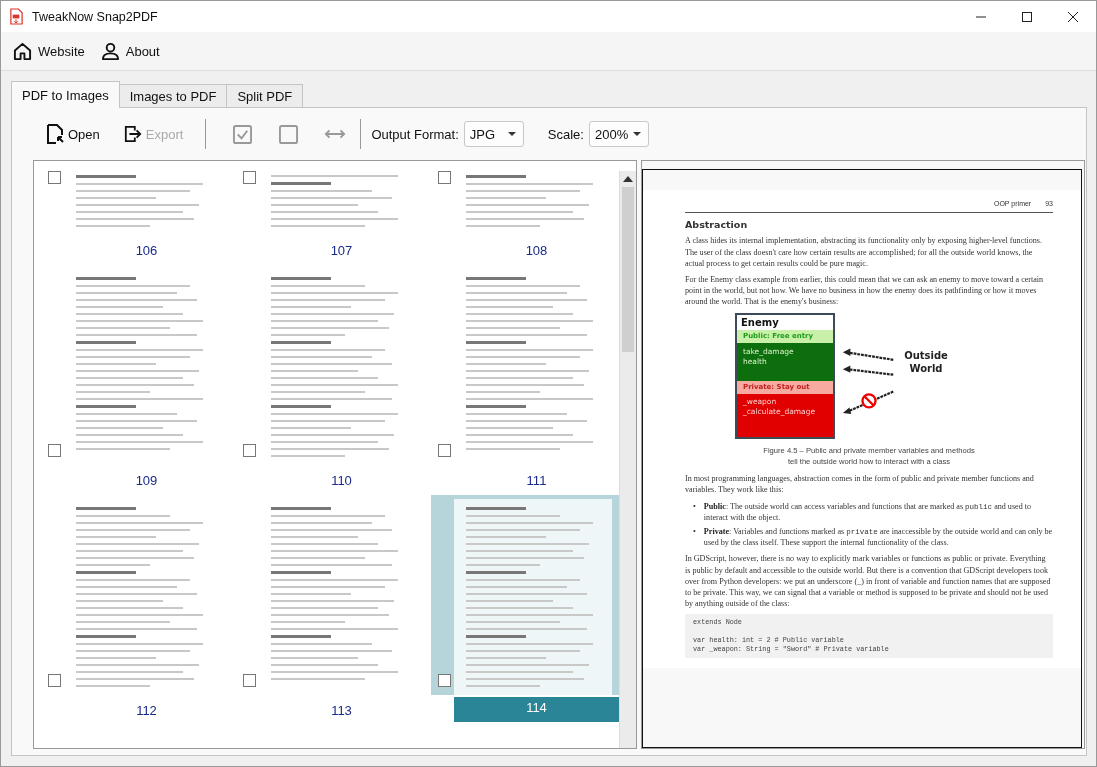  What do you see at coordinates (265, 95) in the screenshot?
I see `tab: Split PDF` at bounding box center [265, 95].